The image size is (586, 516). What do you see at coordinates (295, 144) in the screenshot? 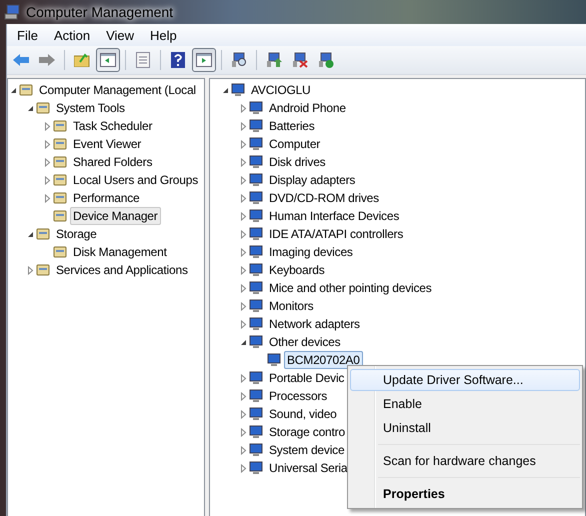
I see `tree-item: Computer` at bounding box center [295, 144].